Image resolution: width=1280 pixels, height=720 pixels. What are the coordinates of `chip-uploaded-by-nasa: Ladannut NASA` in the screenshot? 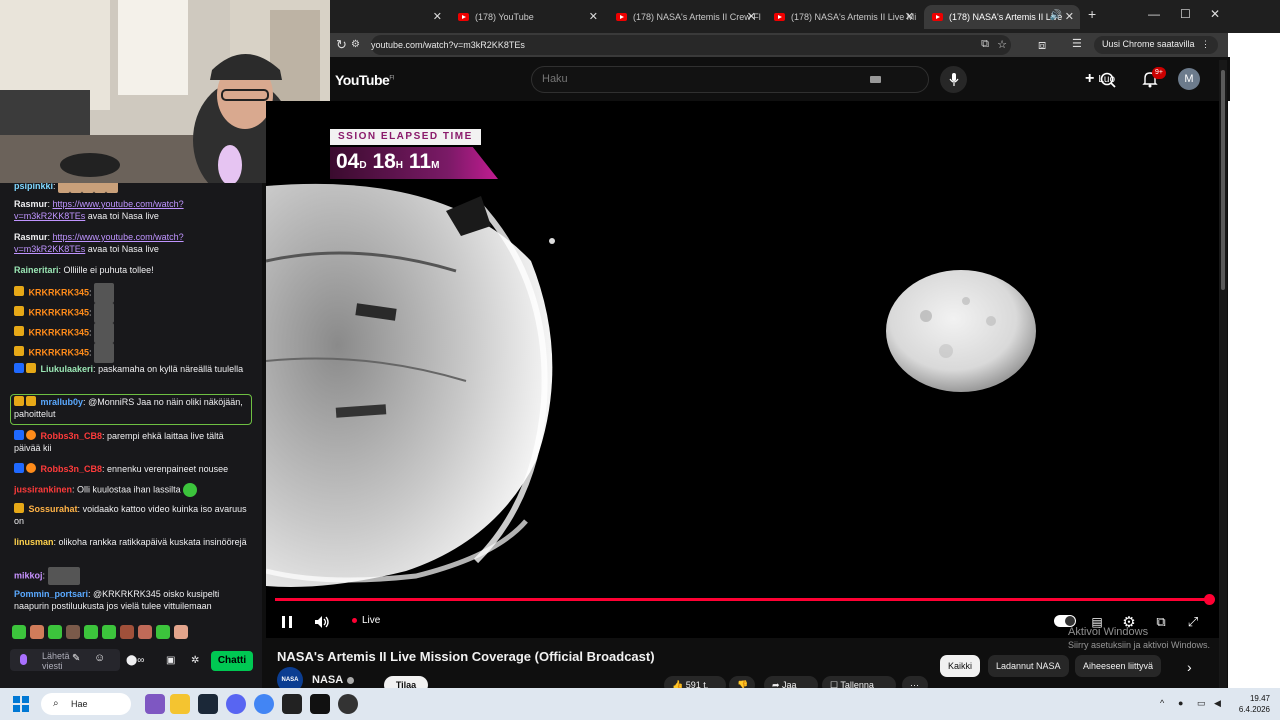 It's located at (1028, 666).